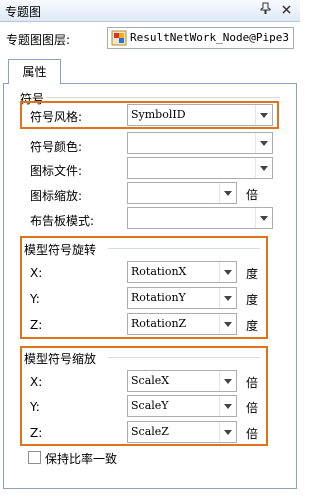 The height and width of the screenshot is (497, 320). Describe the element at coordinates (209, 37) in the screenshot. I see `layer-value: ResultNetWork_Node@Pipe3` at that location.